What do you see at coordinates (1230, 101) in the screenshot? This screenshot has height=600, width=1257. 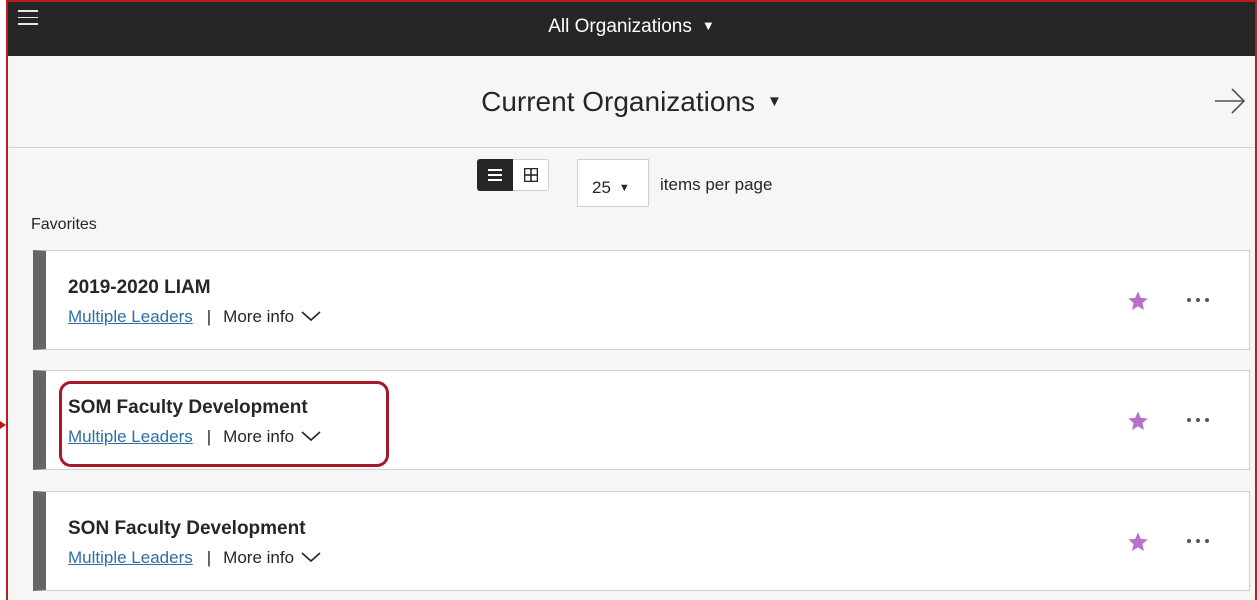 I see `arrow-right-icon` at bounding box center [1230, 101].